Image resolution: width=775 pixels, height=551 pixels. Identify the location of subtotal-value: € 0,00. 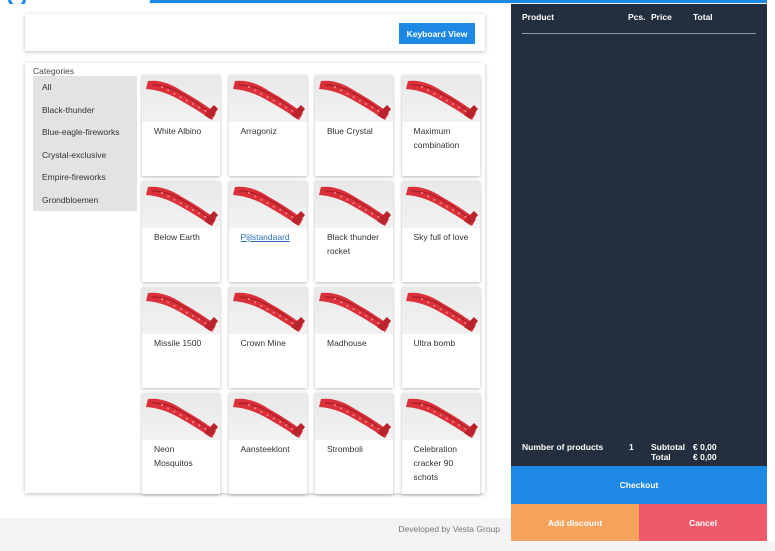
(705, 447).